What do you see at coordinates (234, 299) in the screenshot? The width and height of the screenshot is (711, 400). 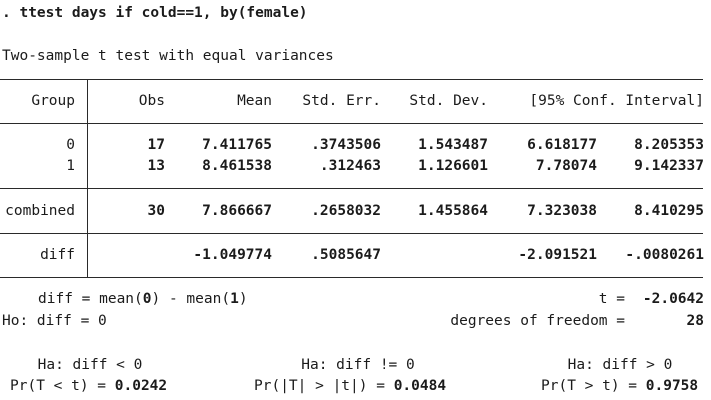 I see `diff-def-group-1: 1` at bounding box center [234, 299].